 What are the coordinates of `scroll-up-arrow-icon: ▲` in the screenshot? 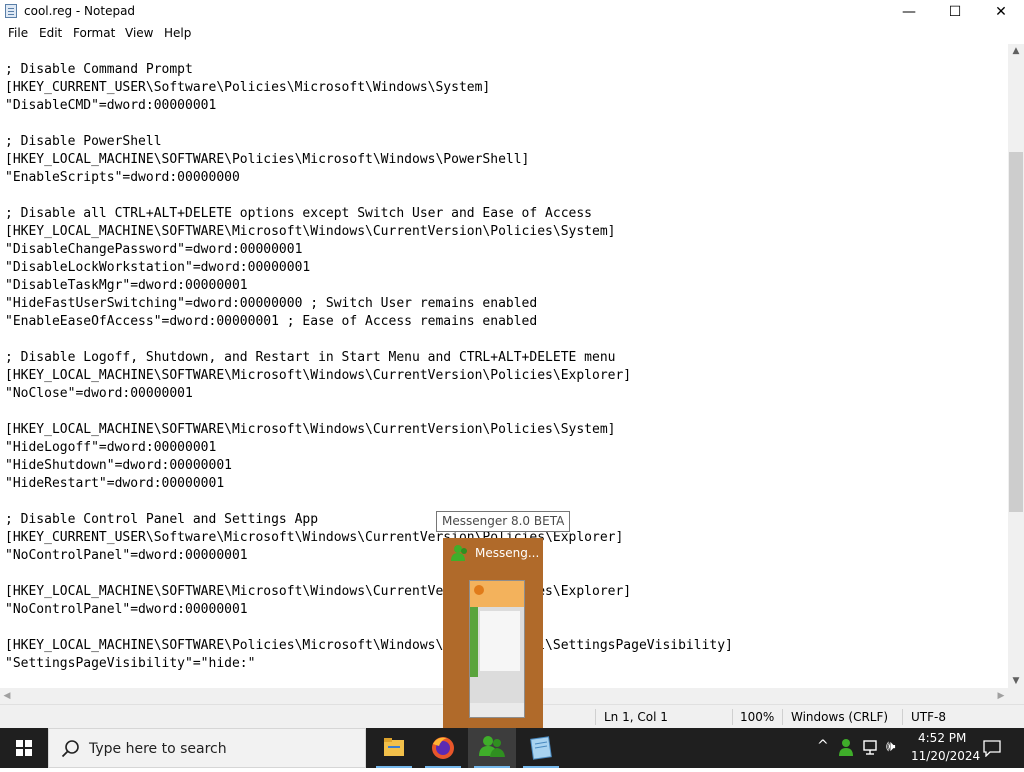 It's located at (1016, 51).